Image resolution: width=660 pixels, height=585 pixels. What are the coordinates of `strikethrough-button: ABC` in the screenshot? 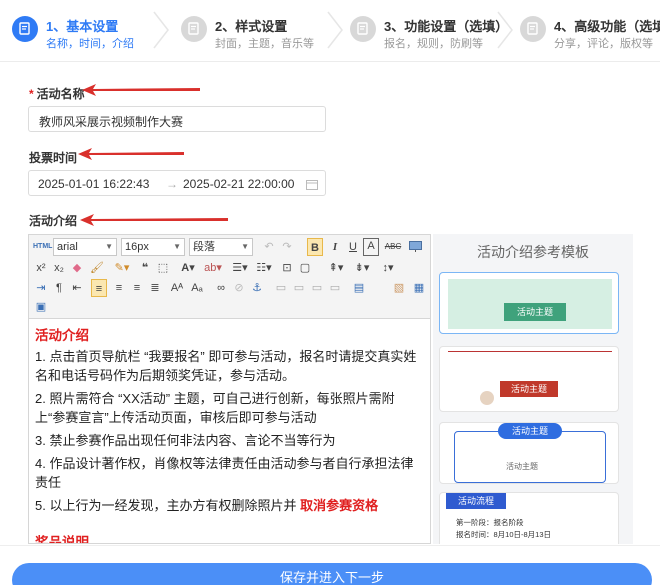 It's located at (393, 247).